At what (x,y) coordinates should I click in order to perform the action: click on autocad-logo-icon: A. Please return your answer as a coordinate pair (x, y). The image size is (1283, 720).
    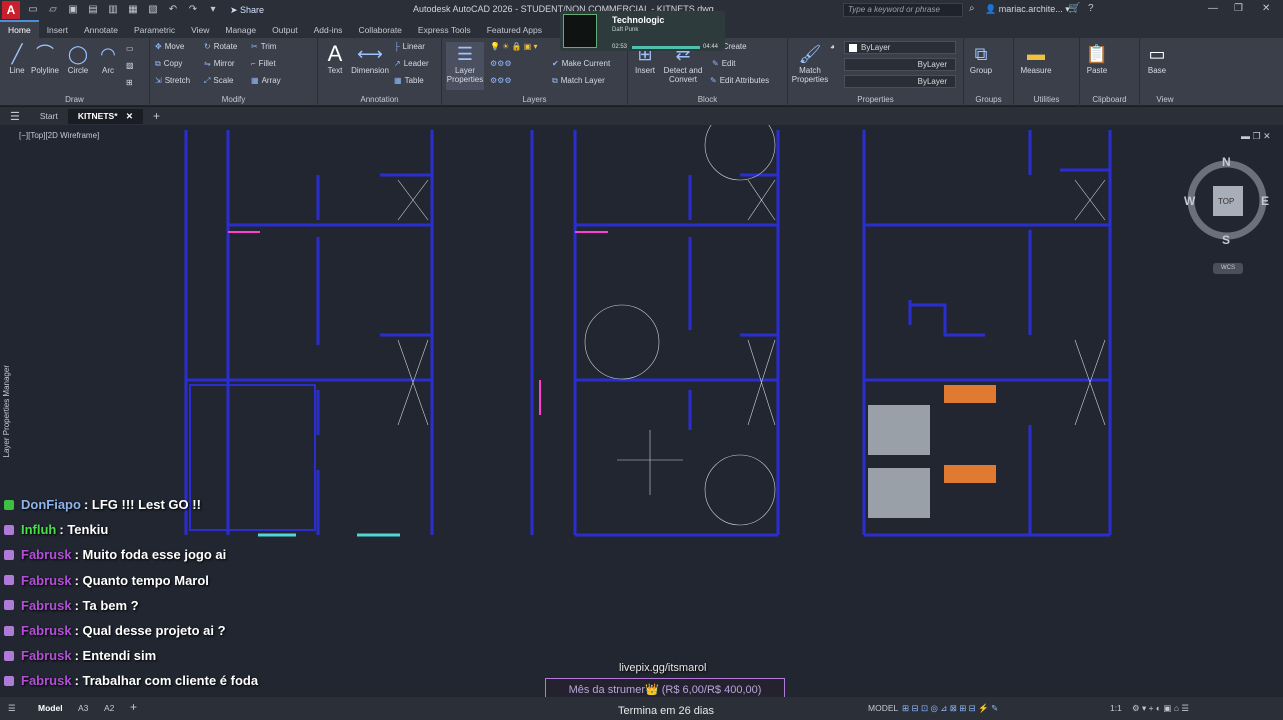
    Looking at the image, I should click on (11, 10).